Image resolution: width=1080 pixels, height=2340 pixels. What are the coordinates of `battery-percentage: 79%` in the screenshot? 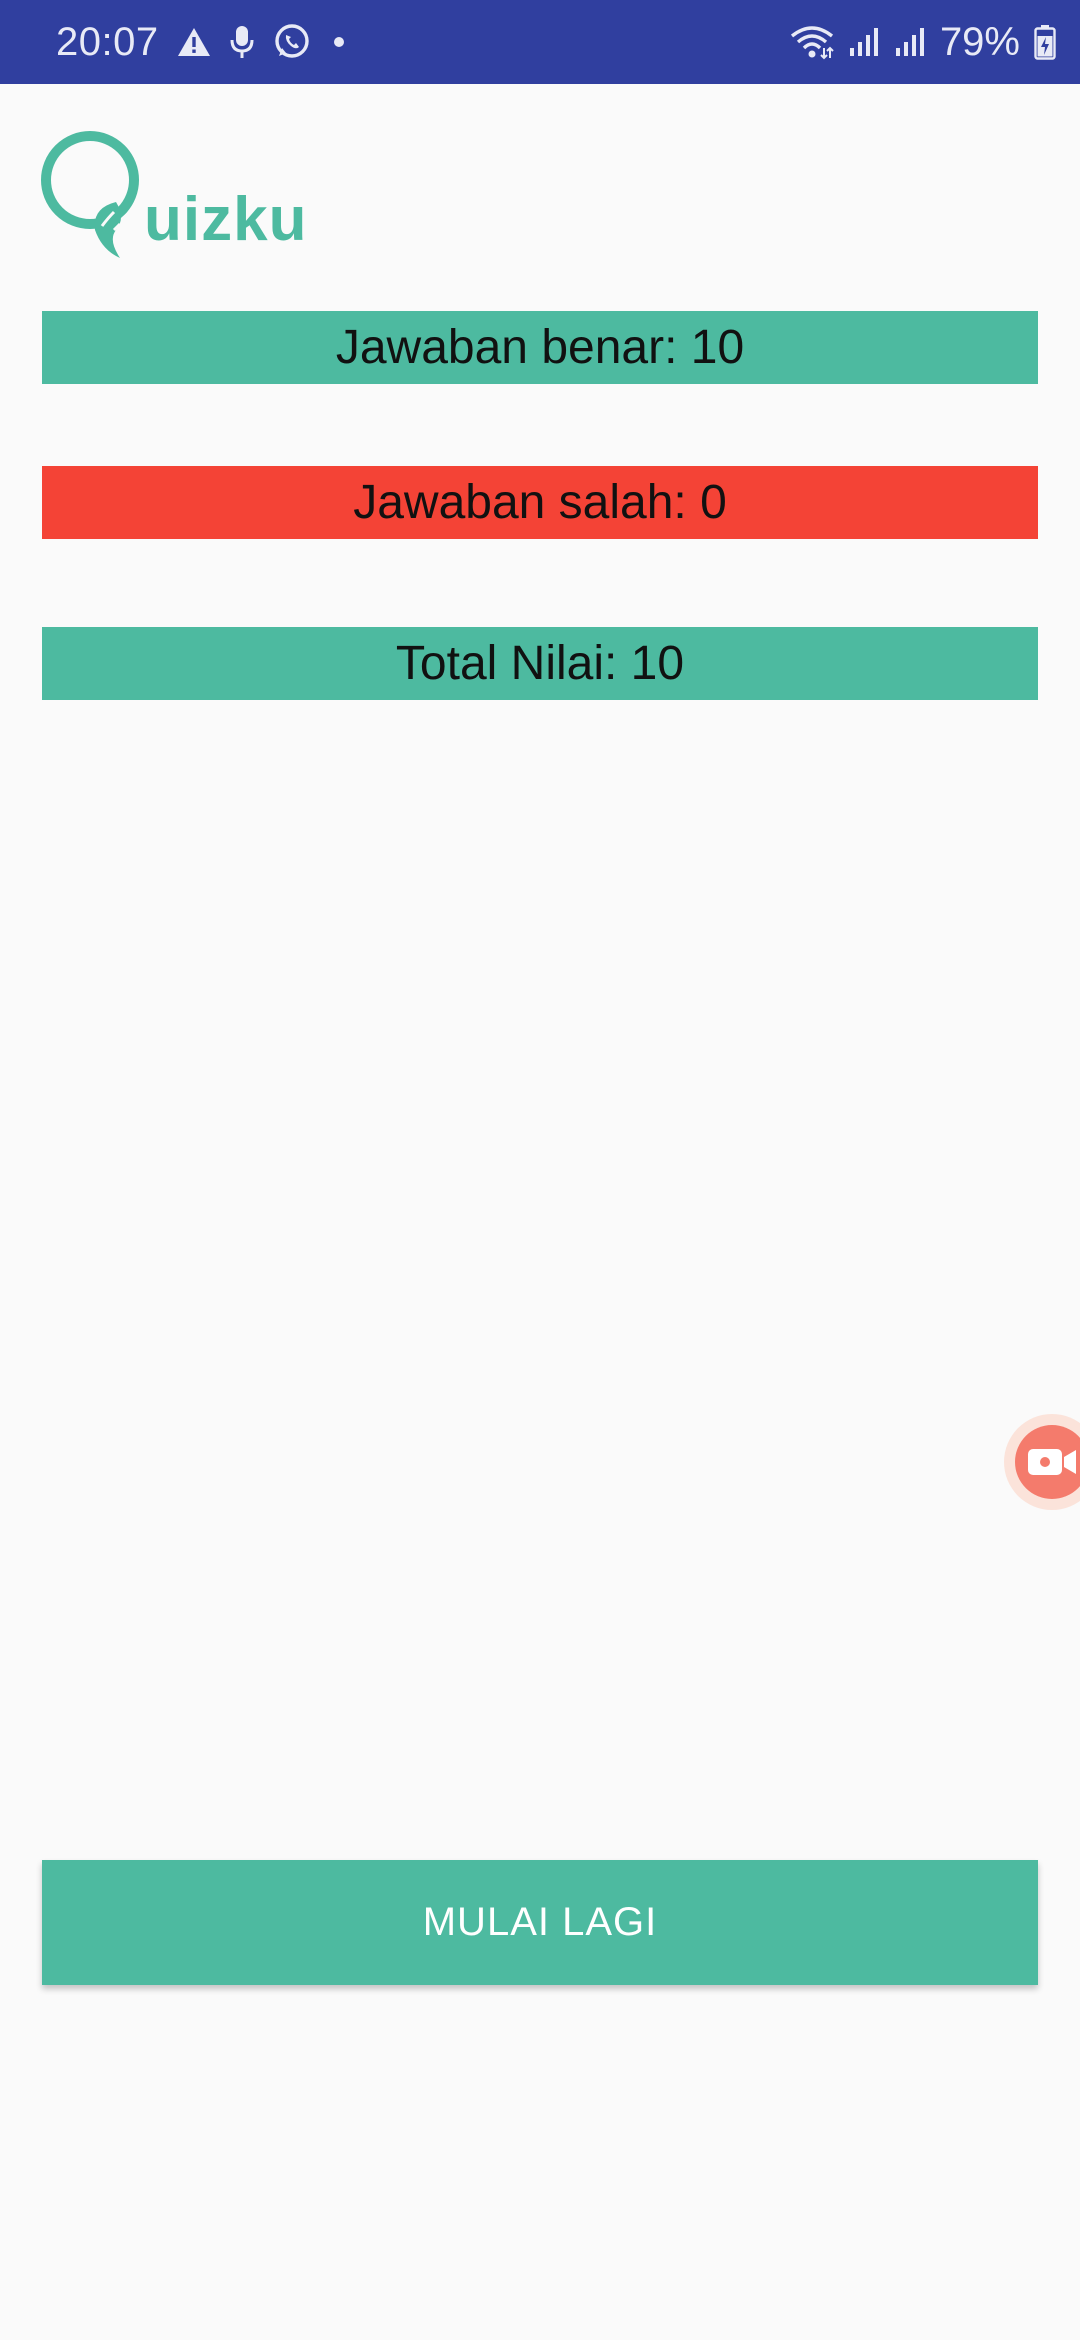 It's located at (979, 41).